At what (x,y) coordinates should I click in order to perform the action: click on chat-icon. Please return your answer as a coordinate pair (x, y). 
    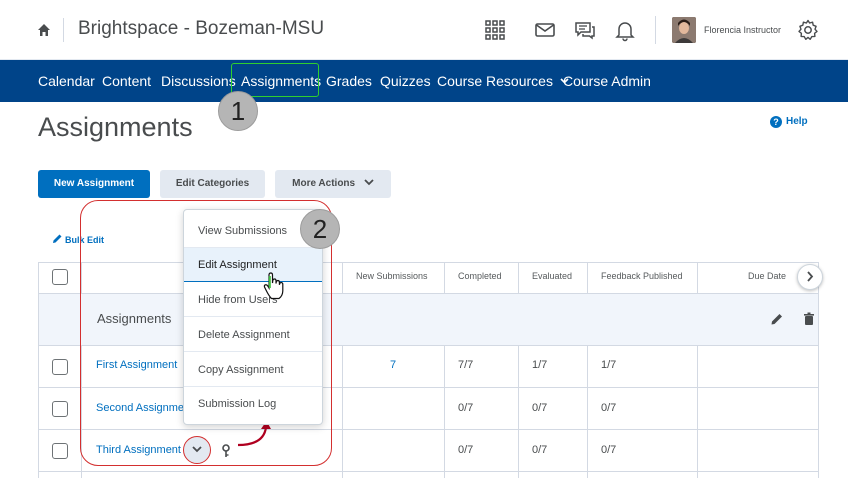
    Looking at the image, I should click on (585, 30).